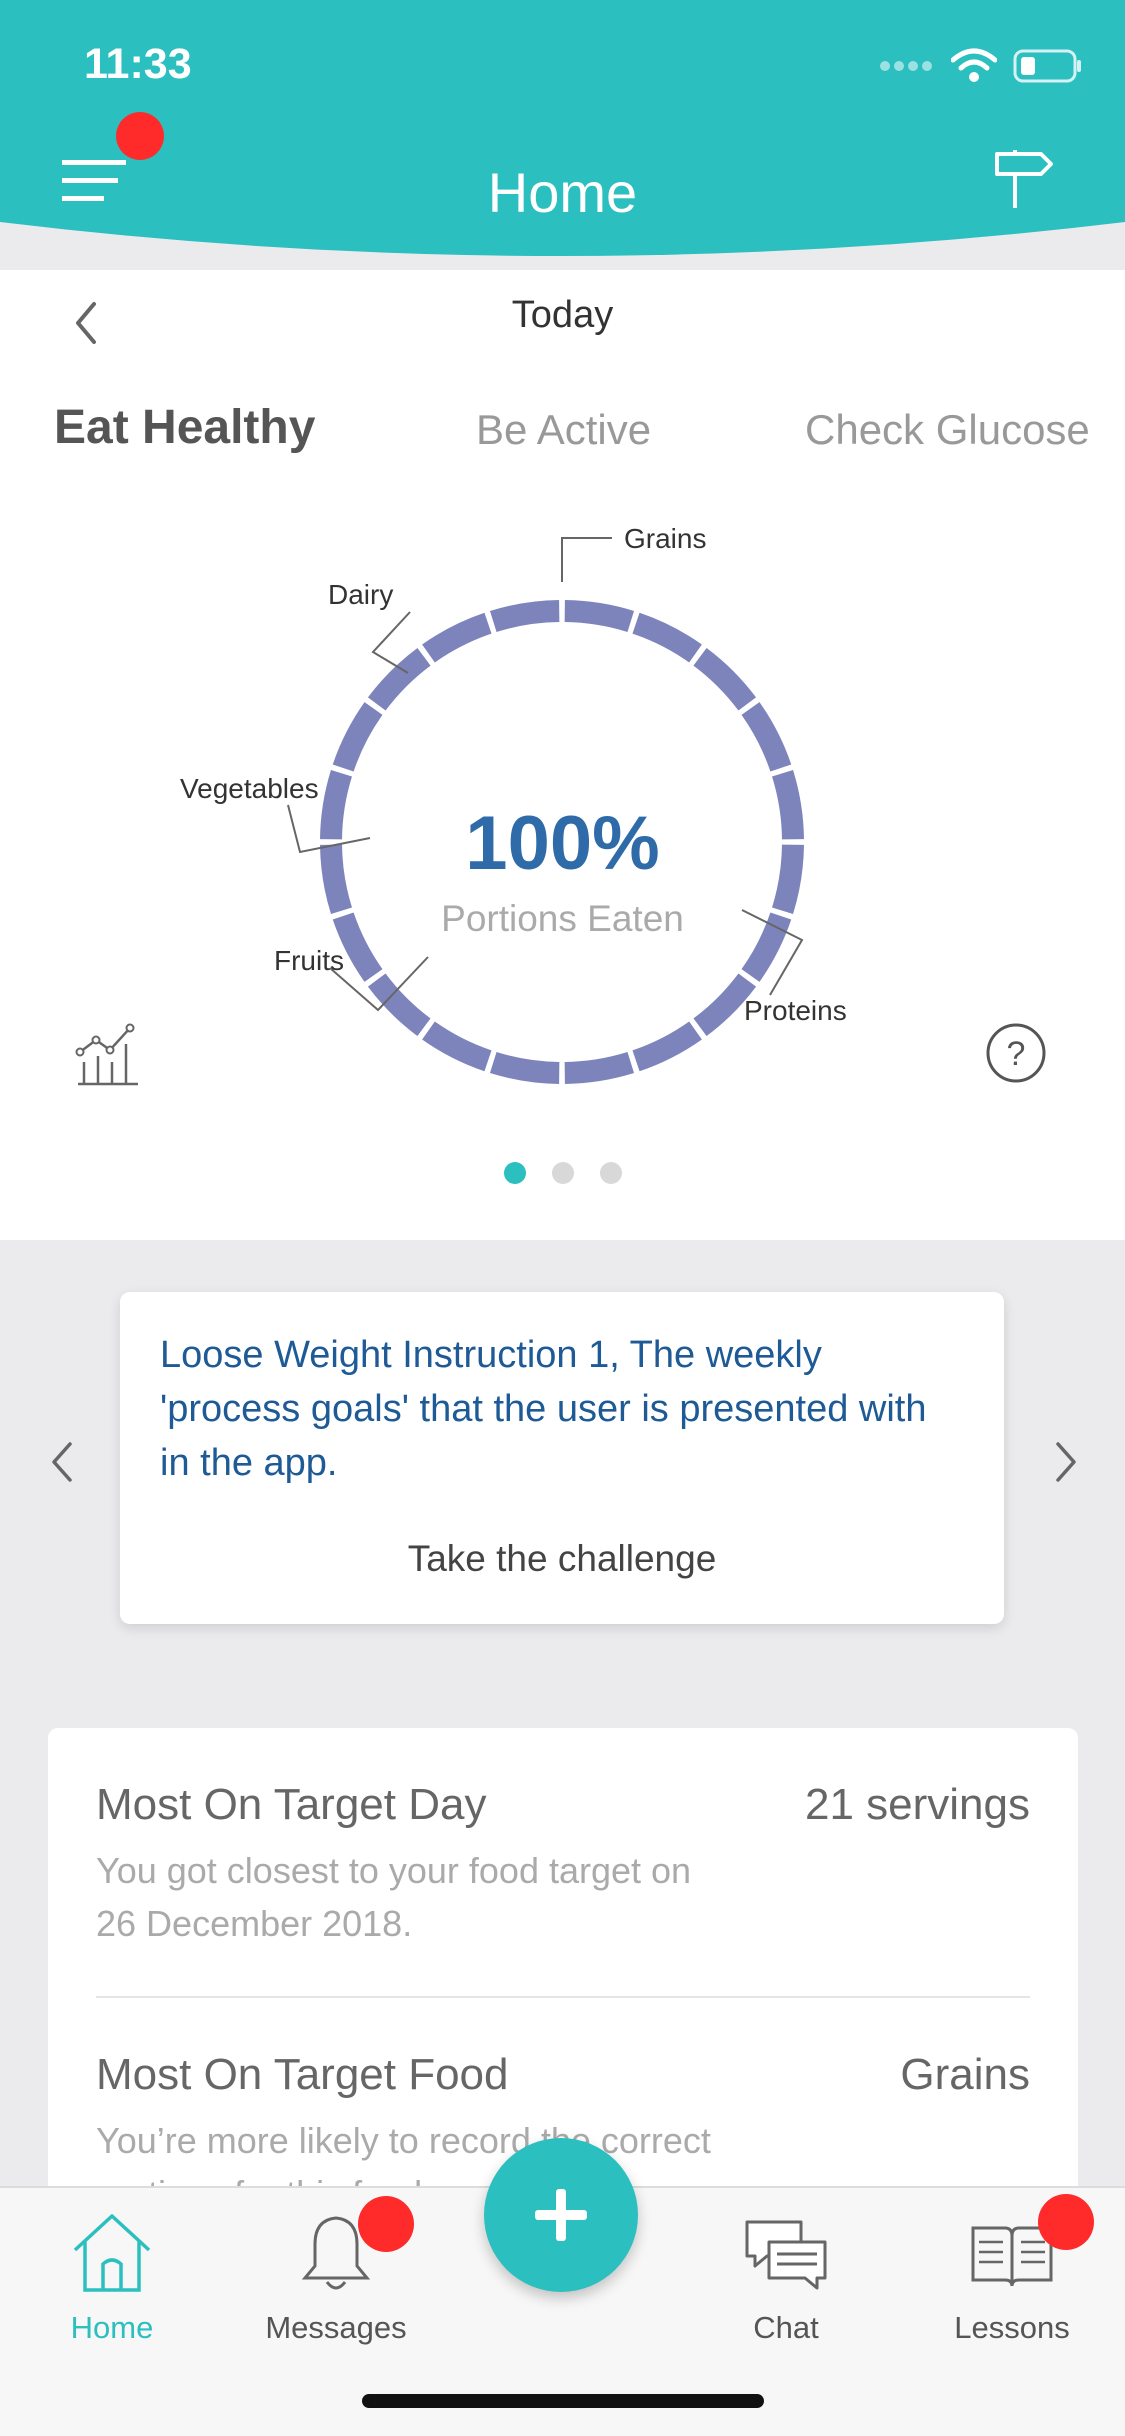  What do you see at coordinates (965, 2074) in the screenshot?
I see `stat-value: Grains` at bounding box center [965, 2074].